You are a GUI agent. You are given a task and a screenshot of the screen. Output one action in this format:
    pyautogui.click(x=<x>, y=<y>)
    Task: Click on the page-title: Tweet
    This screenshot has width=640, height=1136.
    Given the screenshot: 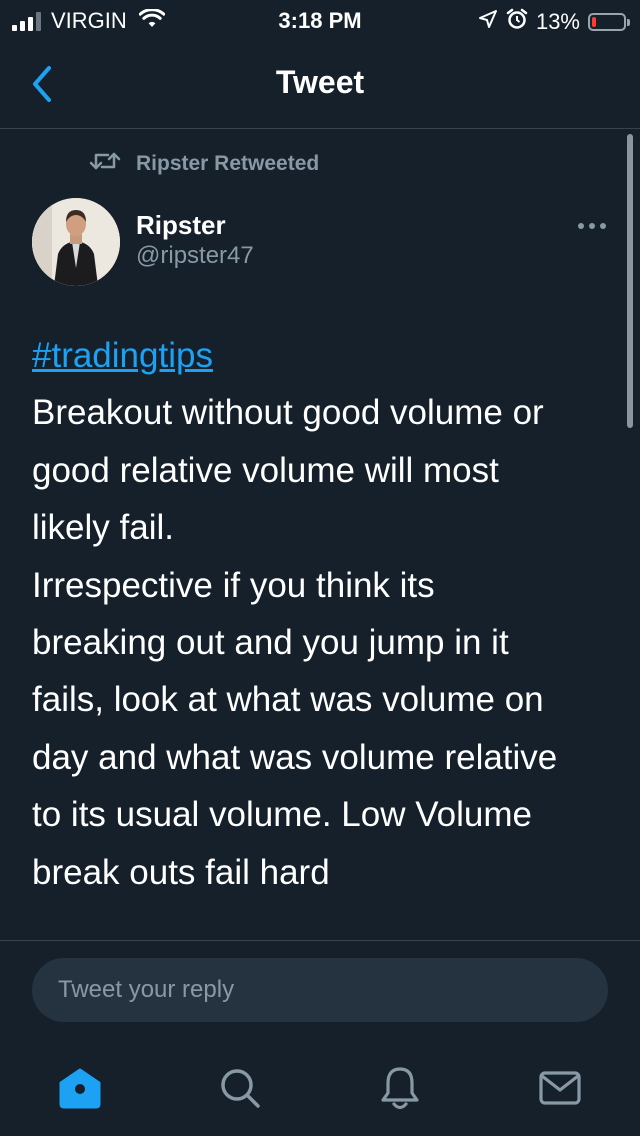 What is the action you would take?
    pyautogui.click(x=320, y=82)
    